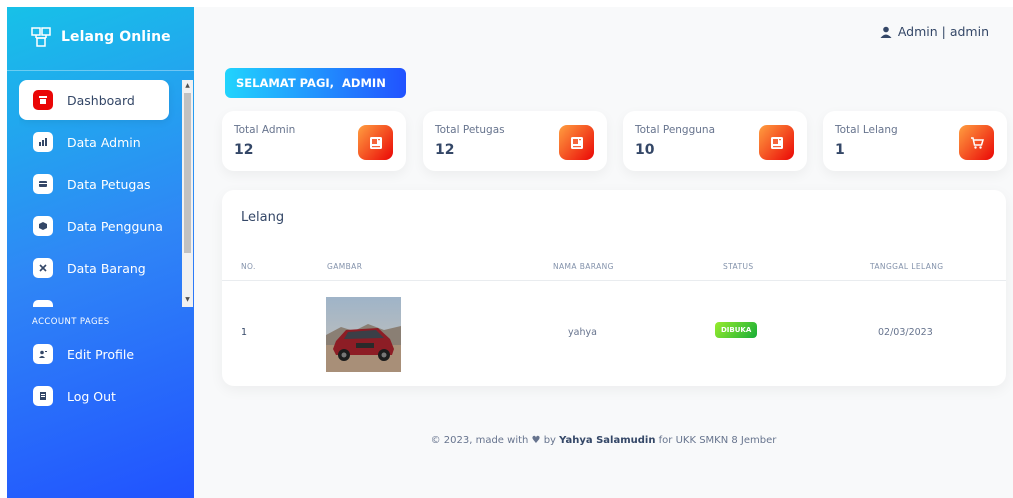 Image resolution: width=1013 pixels, height=498 pixels. I want to click on sidebar-item-data-barang: Data Barang, so click(94, 268).